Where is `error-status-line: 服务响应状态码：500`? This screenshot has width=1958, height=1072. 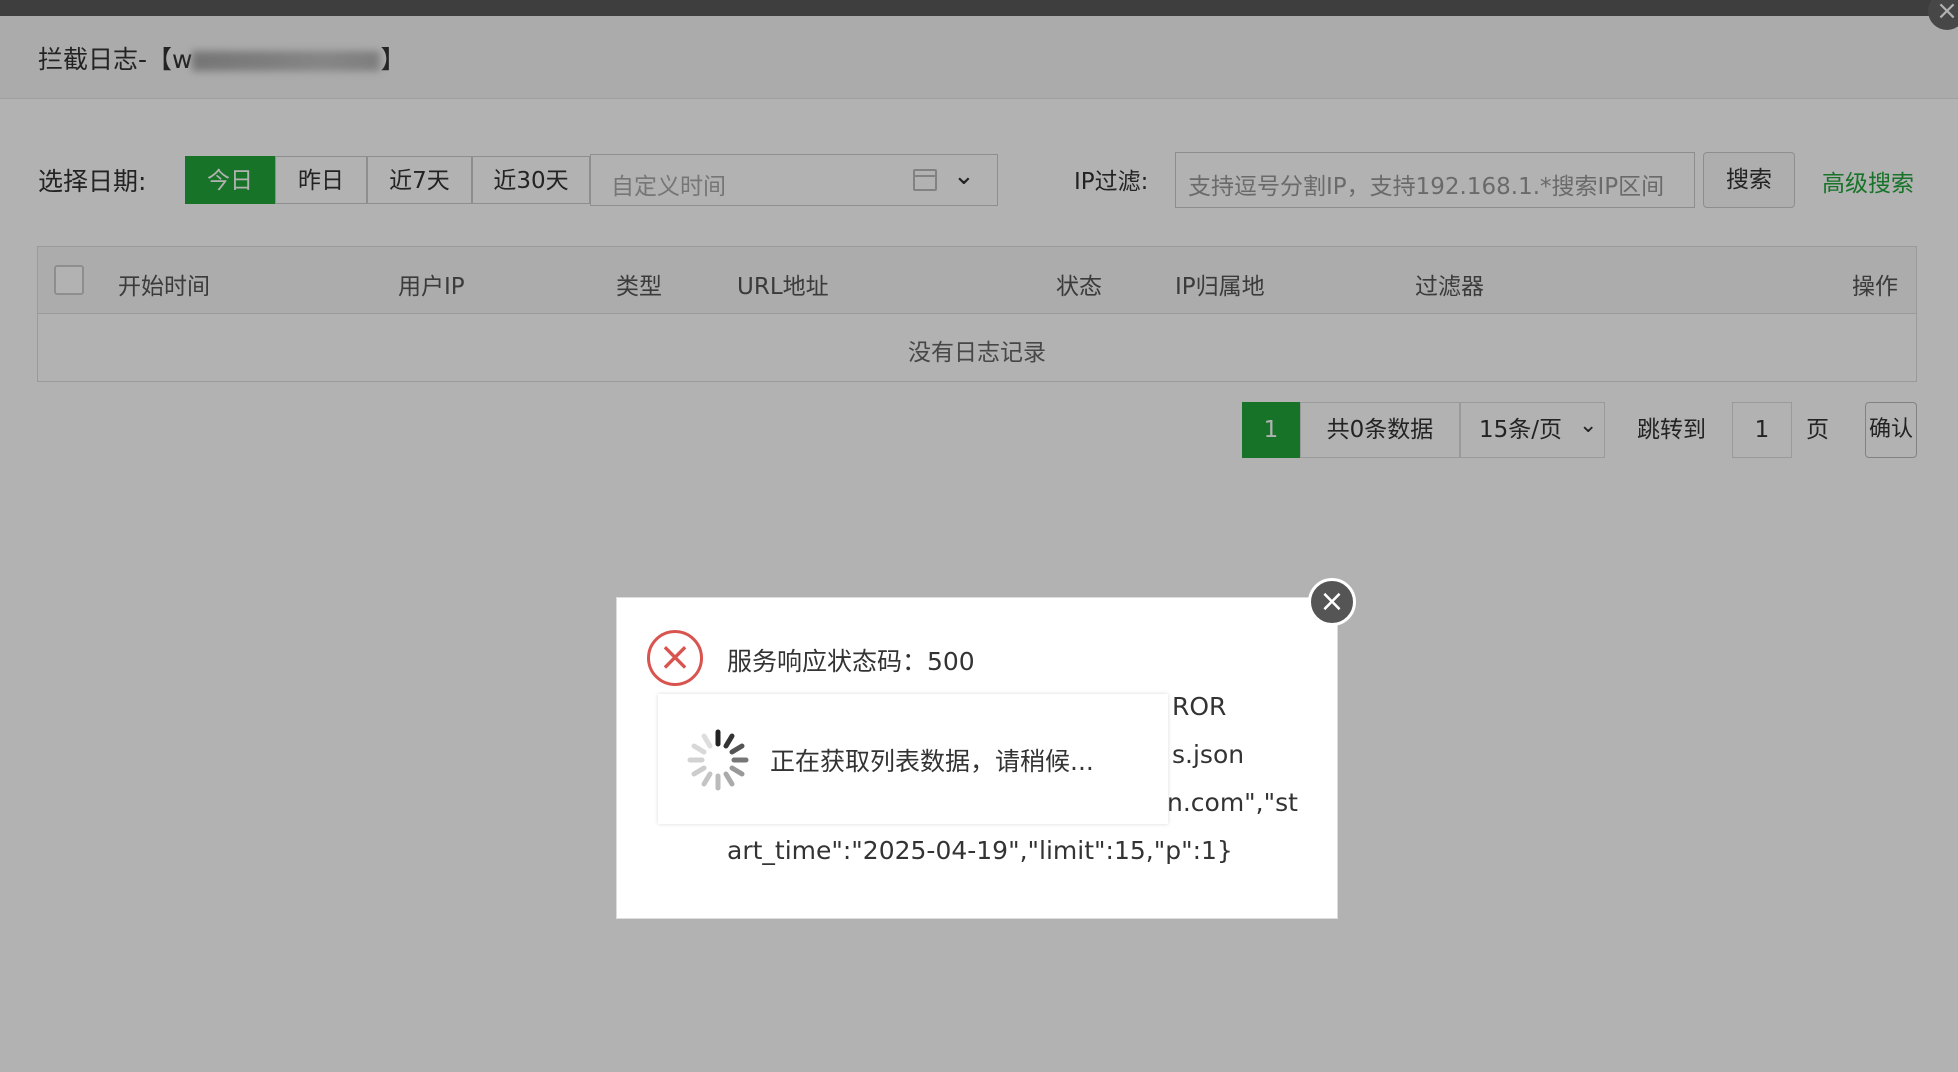 error-status-line: 服务响应状态码：500 is located at coordinates (851, 661).